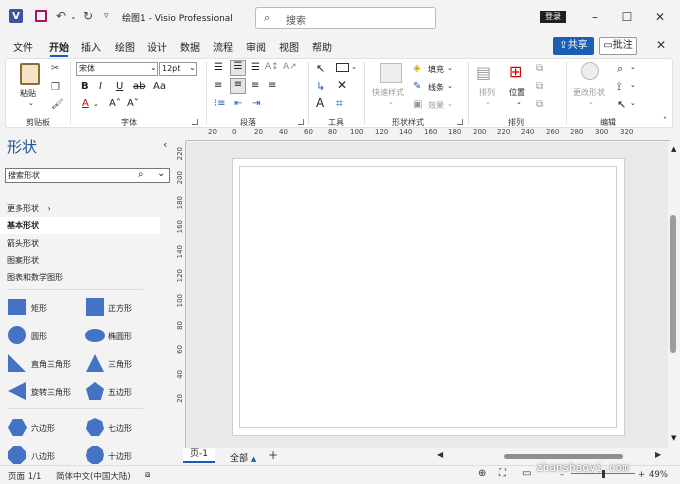 This screenshot has width=680, height=484. I want to click on horizontal-scroll-thumb, so click(563, 456).